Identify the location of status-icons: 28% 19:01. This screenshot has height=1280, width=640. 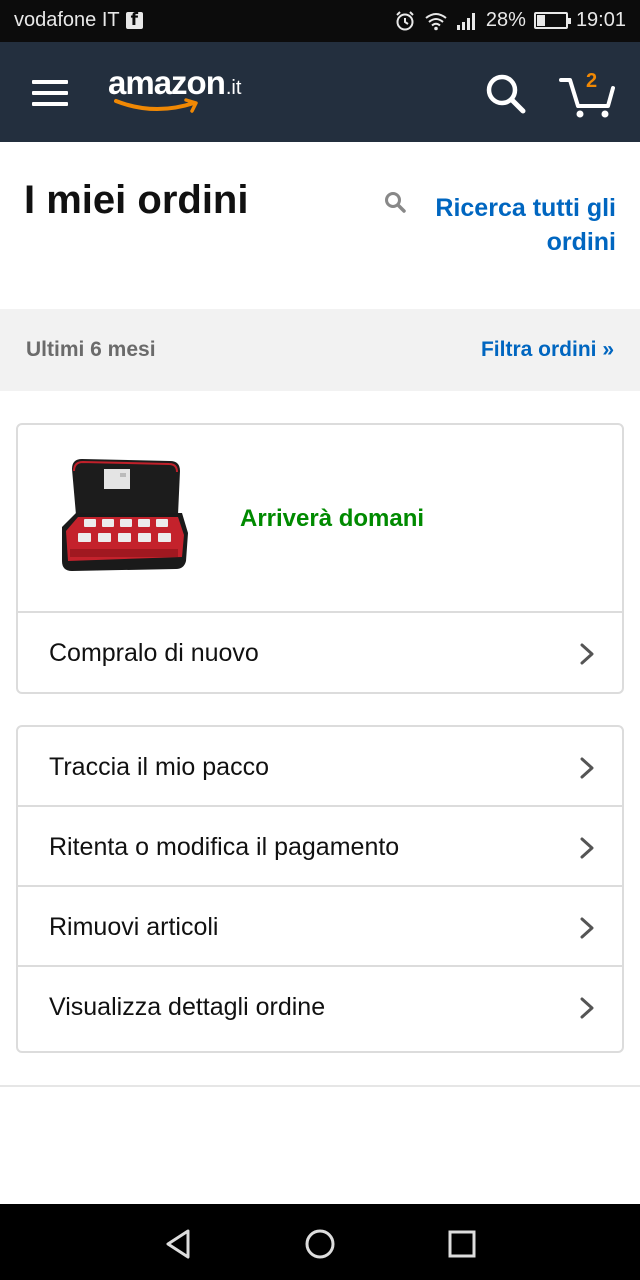
(510, 20).